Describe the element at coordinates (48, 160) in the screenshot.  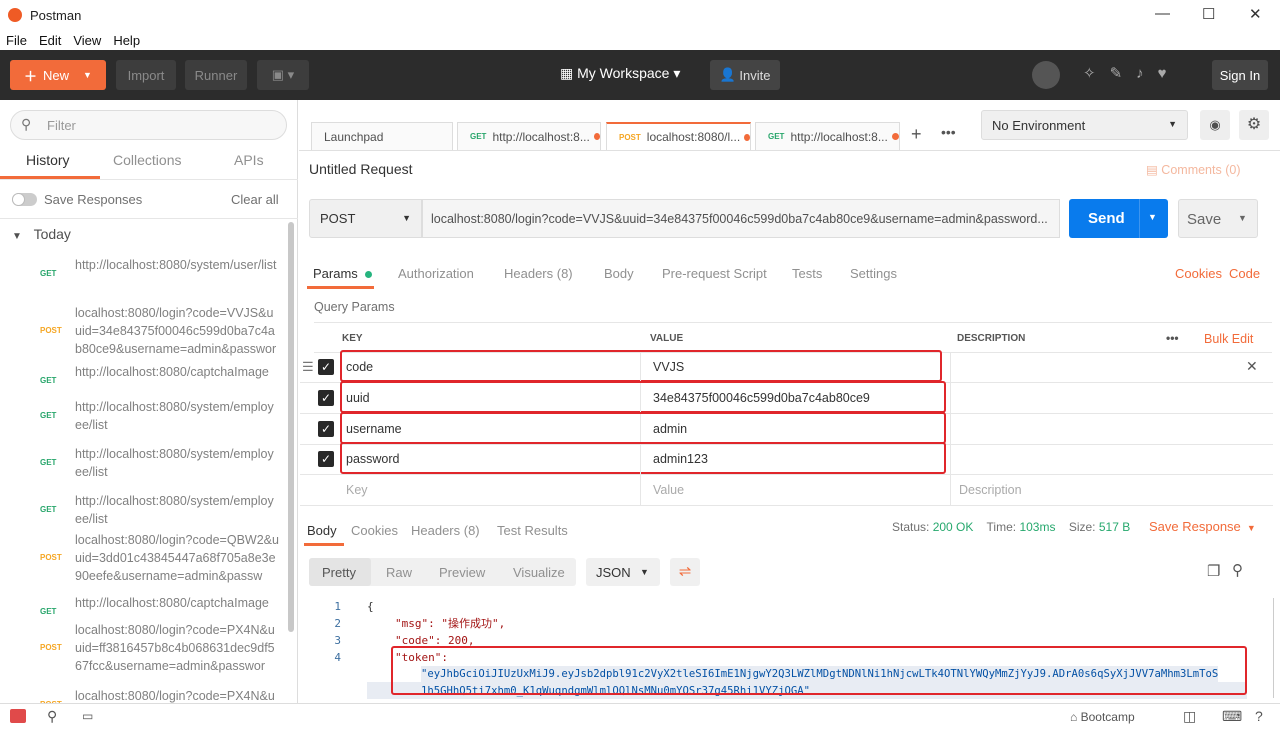
I see `tab-history: History` at that location.